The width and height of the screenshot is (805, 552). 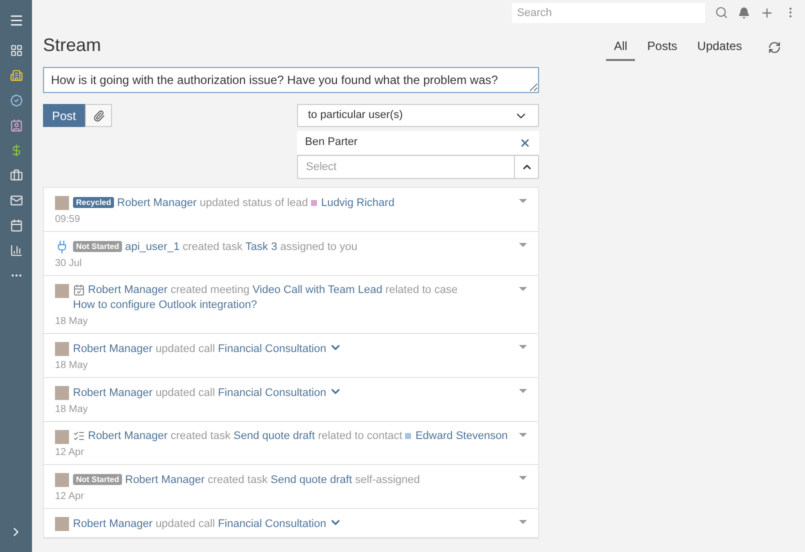 What do you see at coordinates (719, 49) in the screenshot?
I see `tab: Updates` at bounding box center [719, 49].